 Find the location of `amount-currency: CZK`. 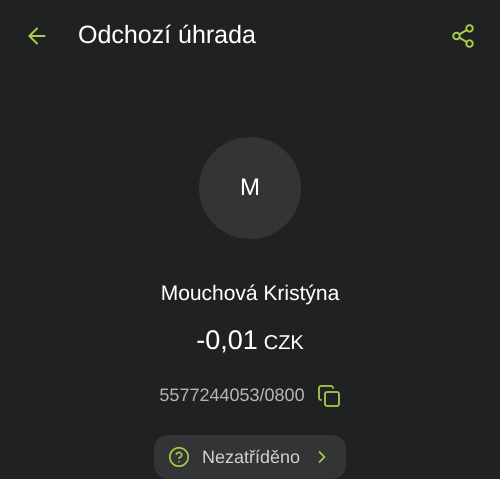

amount-currency: CZK is located at coordinates (284, 343).